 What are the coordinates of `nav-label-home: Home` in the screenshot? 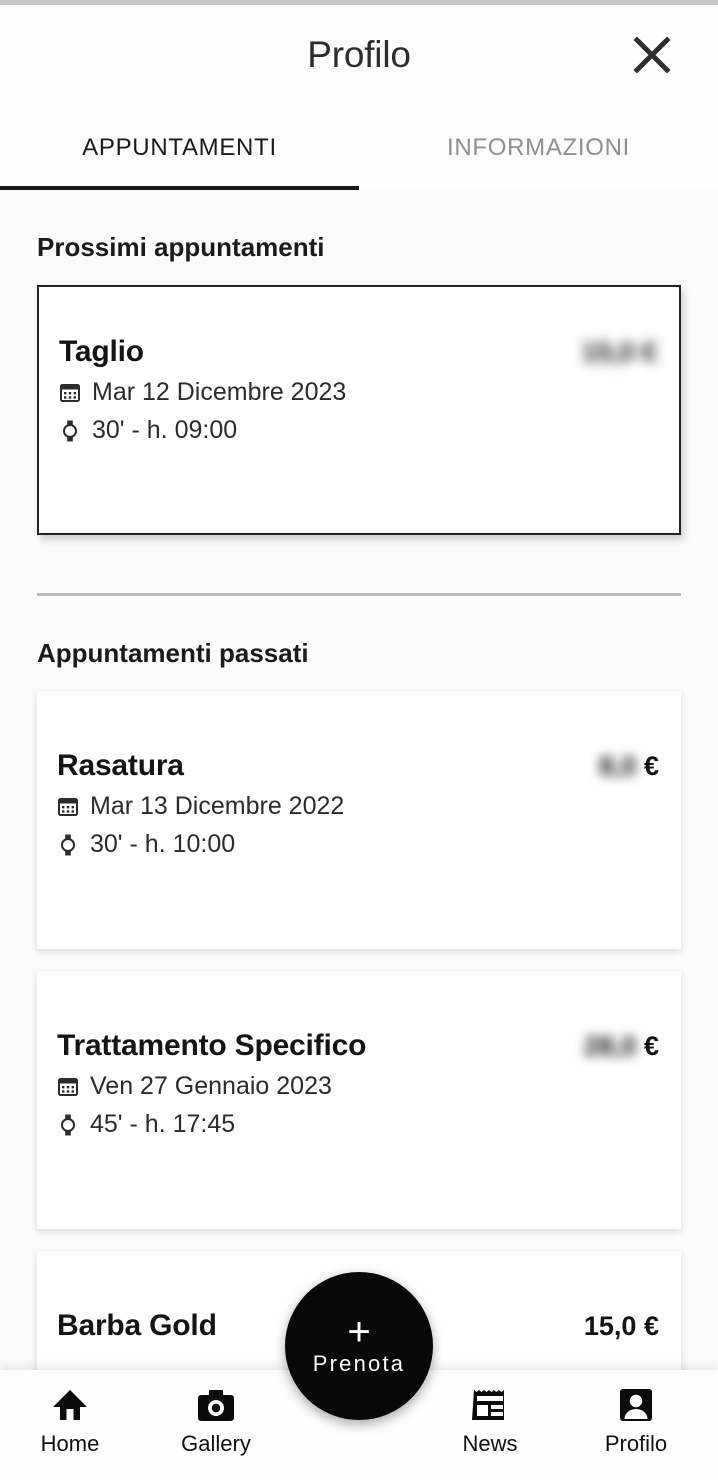 It's located at (70, 1443).